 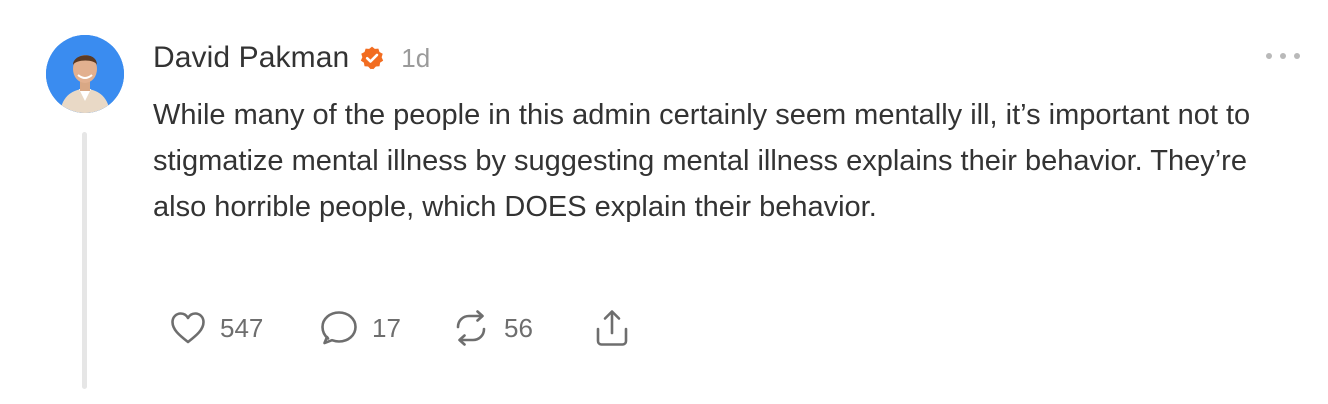 What do you see at coordinates (518, 327) in the screenshot?
I see `repost-count: 56` at bounding box center [518, 327].